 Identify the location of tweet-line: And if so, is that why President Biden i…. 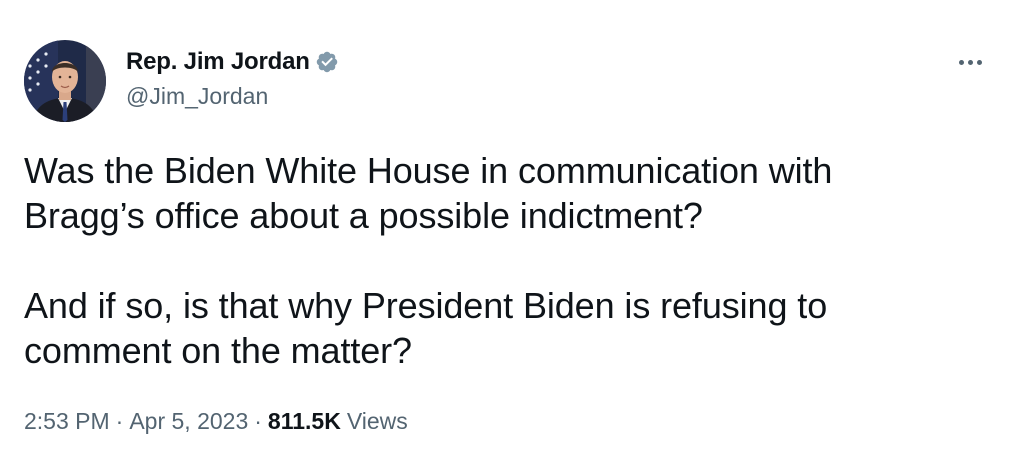
(426, 305).